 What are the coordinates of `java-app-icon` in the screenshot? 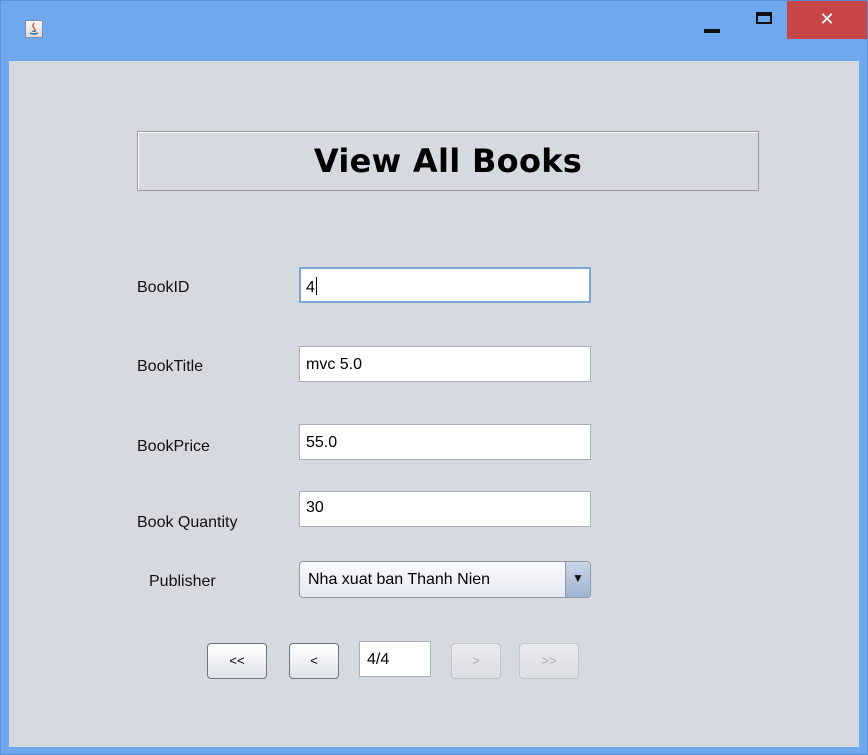 It's located at (34, 29).